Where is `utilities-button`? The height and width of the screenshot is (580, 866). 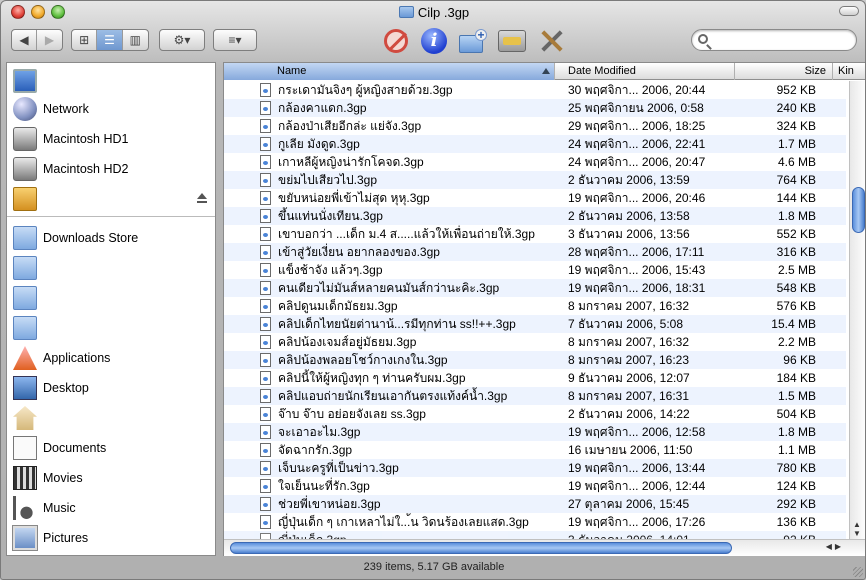
utilities-button is located at coordinates (552, 41).